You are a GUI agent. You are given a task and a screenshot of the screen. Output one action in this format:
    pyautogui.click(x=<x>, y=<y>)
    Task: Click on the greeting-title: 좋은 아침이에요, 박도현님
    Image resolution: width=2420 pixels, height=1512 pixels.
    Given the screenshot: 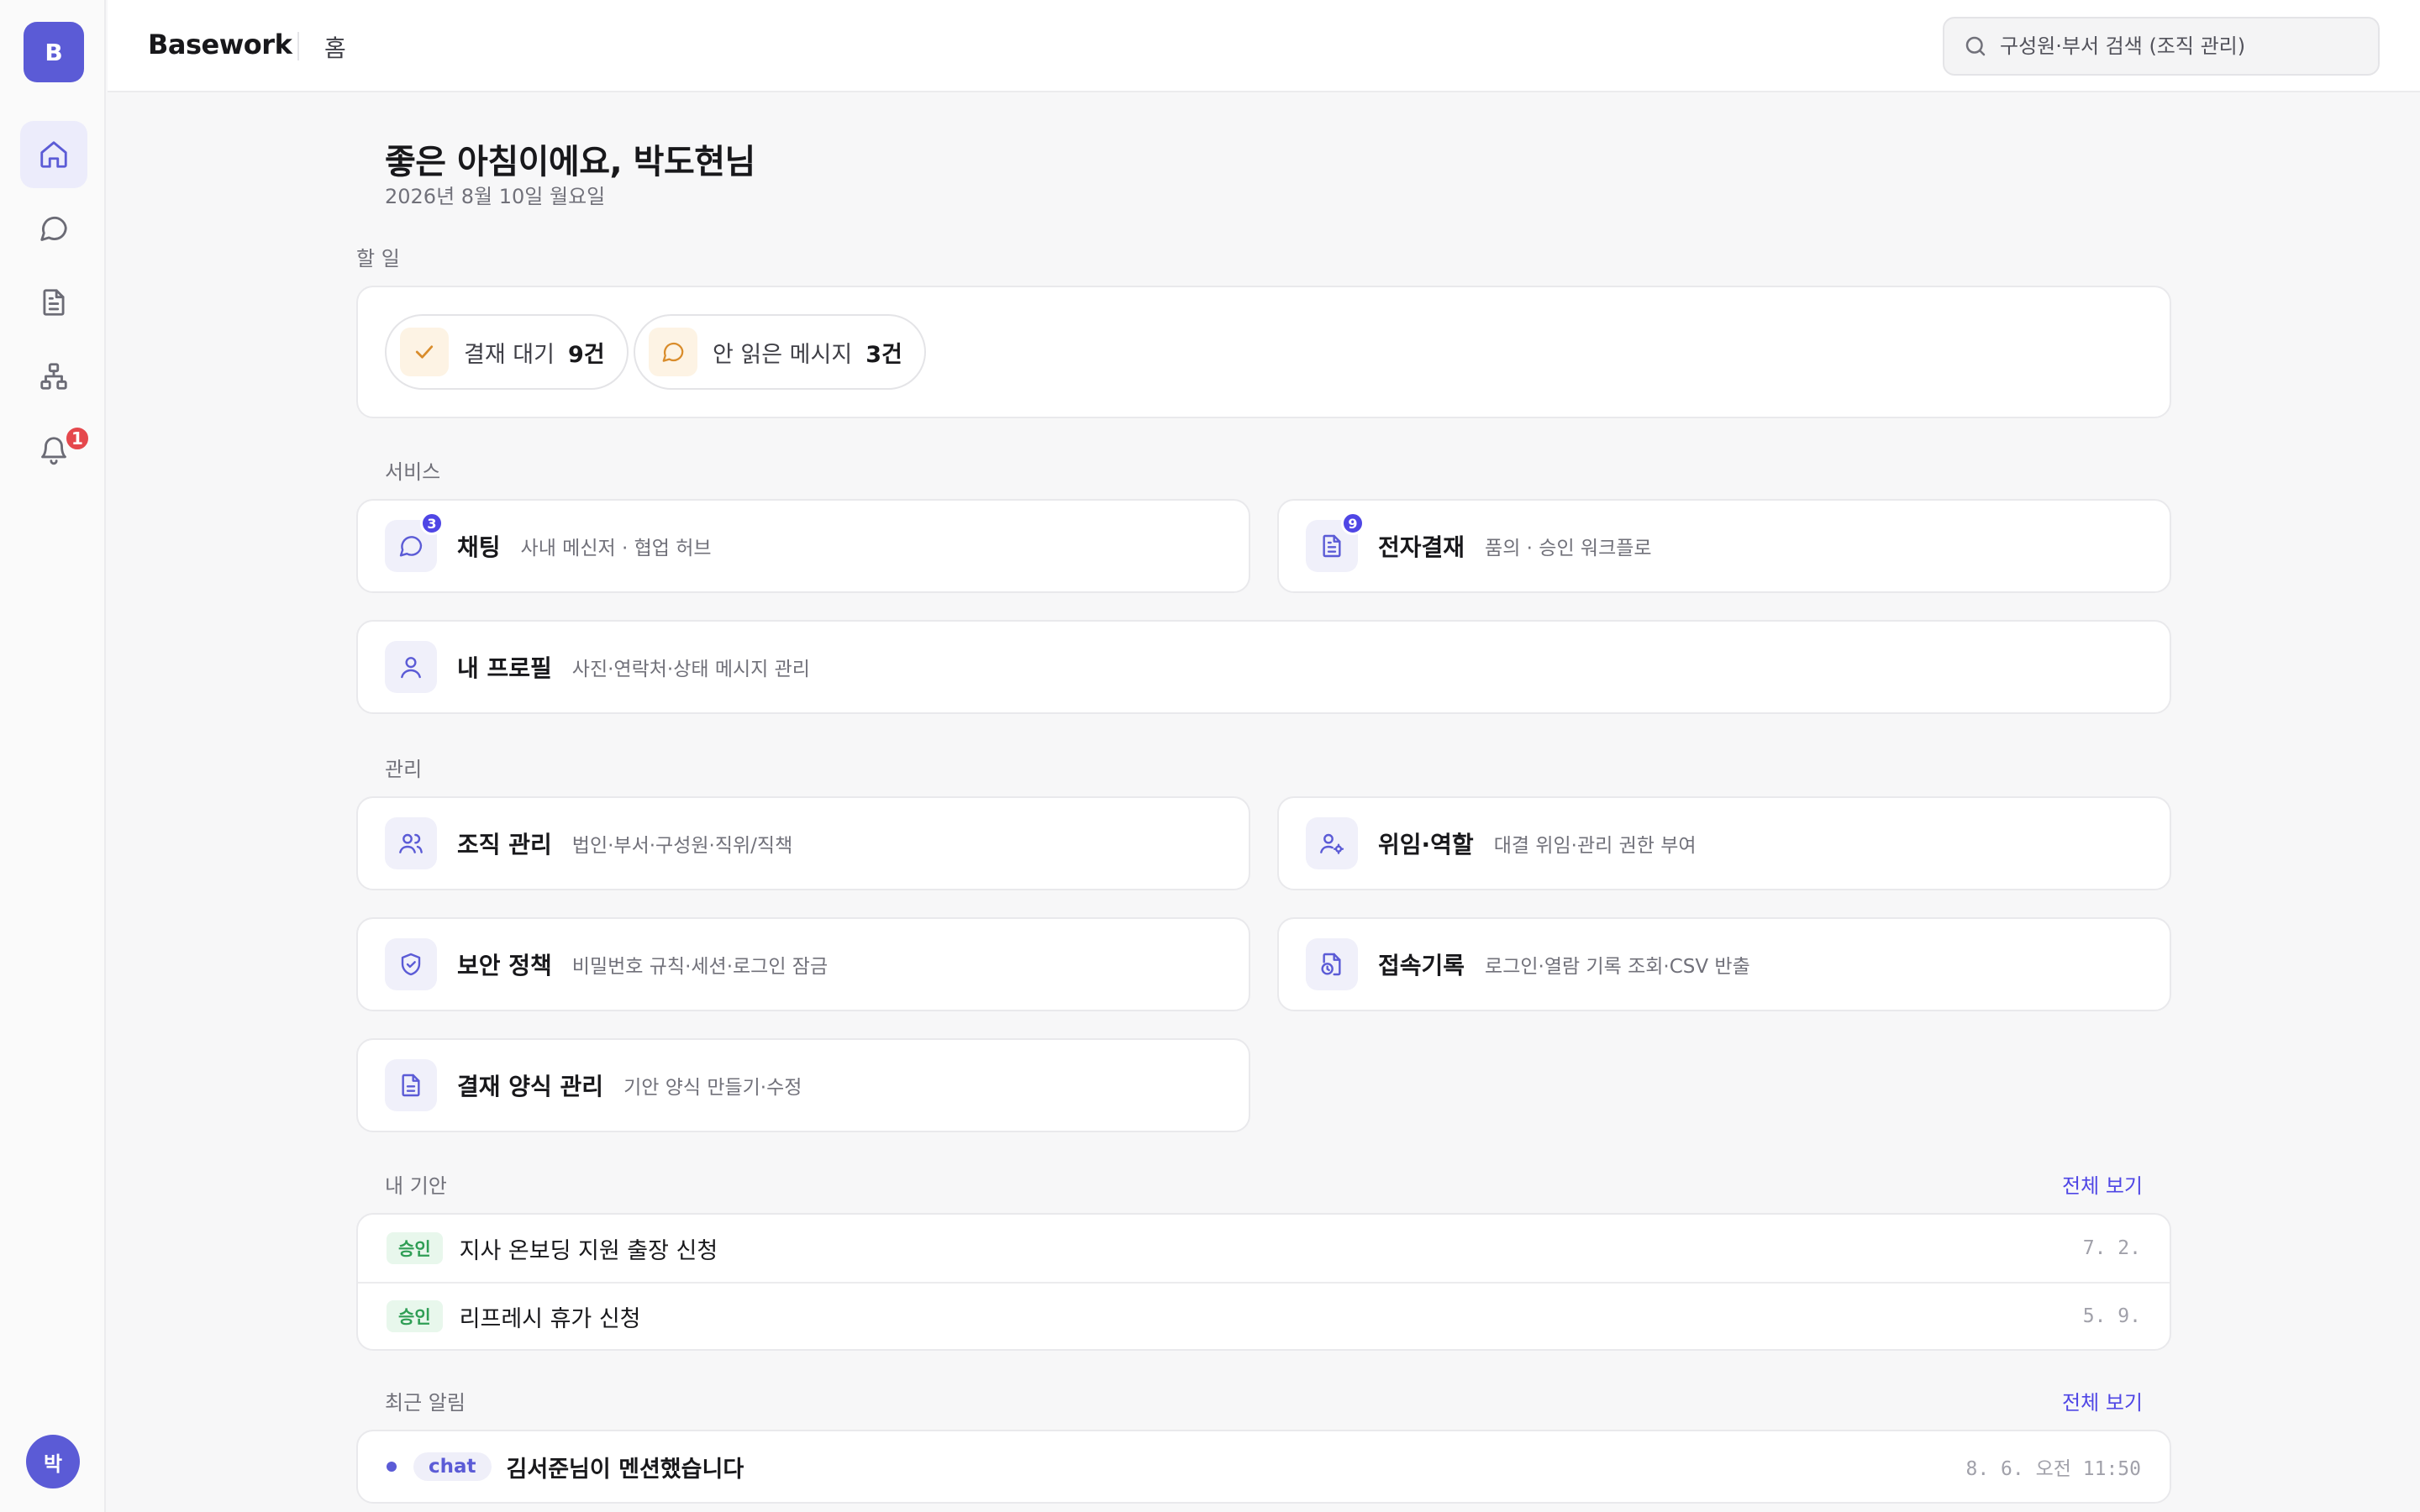 What is the action you would take?
    pyautogui.click(x=570, y=162)
    